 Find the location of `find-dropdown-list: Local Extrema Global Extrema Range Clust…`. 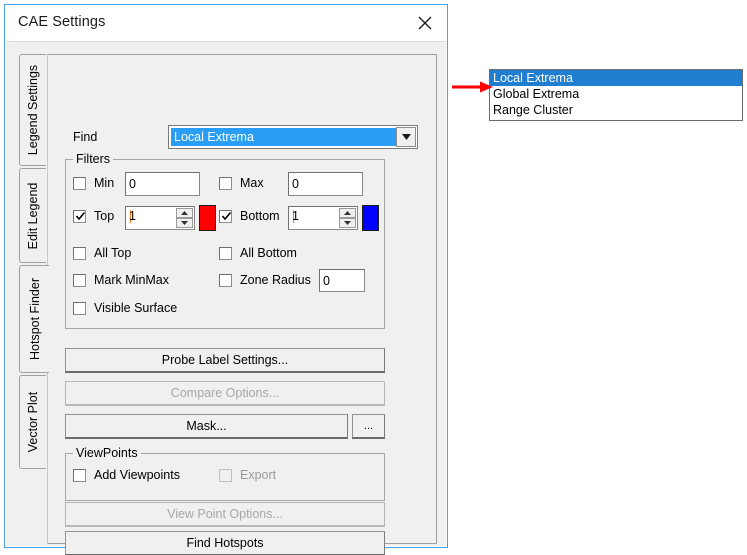

find-dropdown-list: Local Extrema Global Extrema Range Clust… is located at coordinates (616, 95).